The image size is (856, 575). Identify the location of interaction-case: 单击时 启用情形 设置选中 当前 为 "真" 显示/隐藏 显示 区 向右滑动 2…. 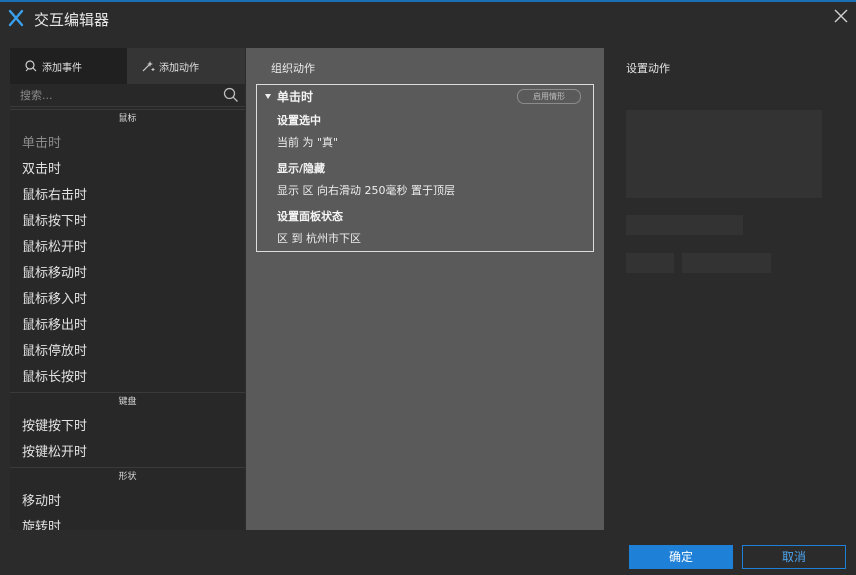
(425, 168).